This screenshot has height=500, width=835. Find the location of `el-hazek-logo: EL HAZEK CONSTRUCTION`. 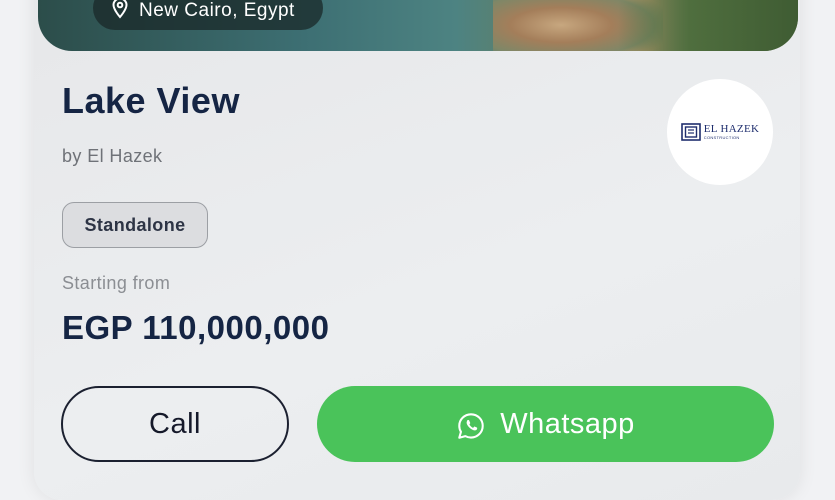

el-hazek-logo: EL HAZEK CONSTRUCTION is located at coordinates (720, 132).